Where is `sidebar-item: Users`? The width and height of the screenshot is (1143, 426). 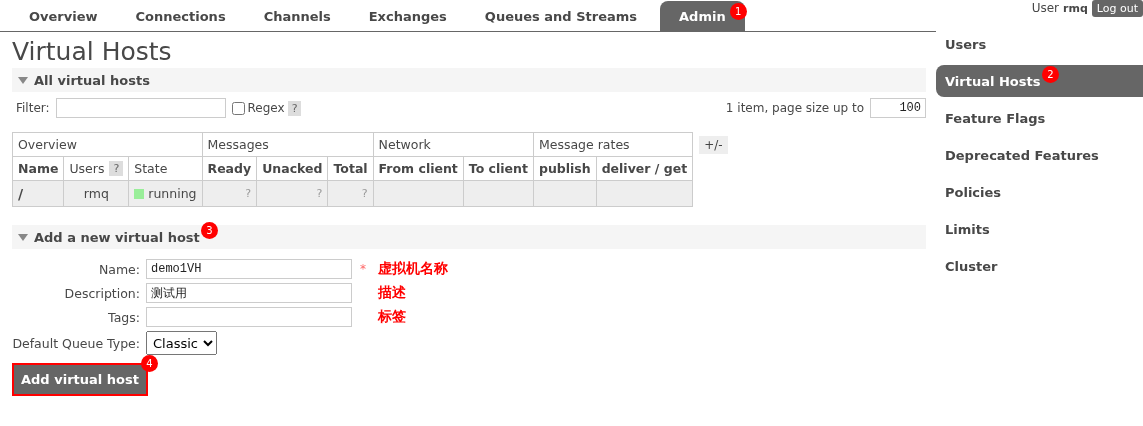 sidebar-item: Users is located at coordinates (1039, 44).